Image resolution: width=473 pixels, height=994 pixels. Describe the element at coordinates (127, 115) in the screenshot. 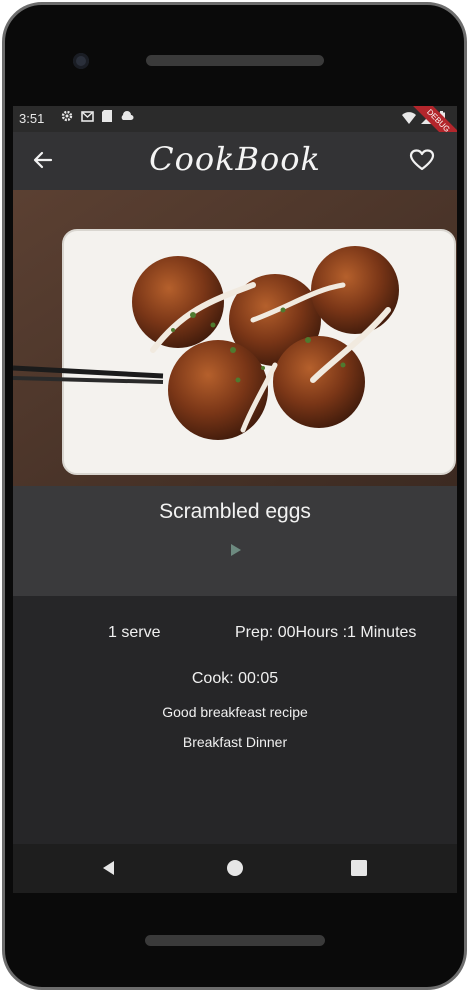

I see `cloud-icon` at that location.